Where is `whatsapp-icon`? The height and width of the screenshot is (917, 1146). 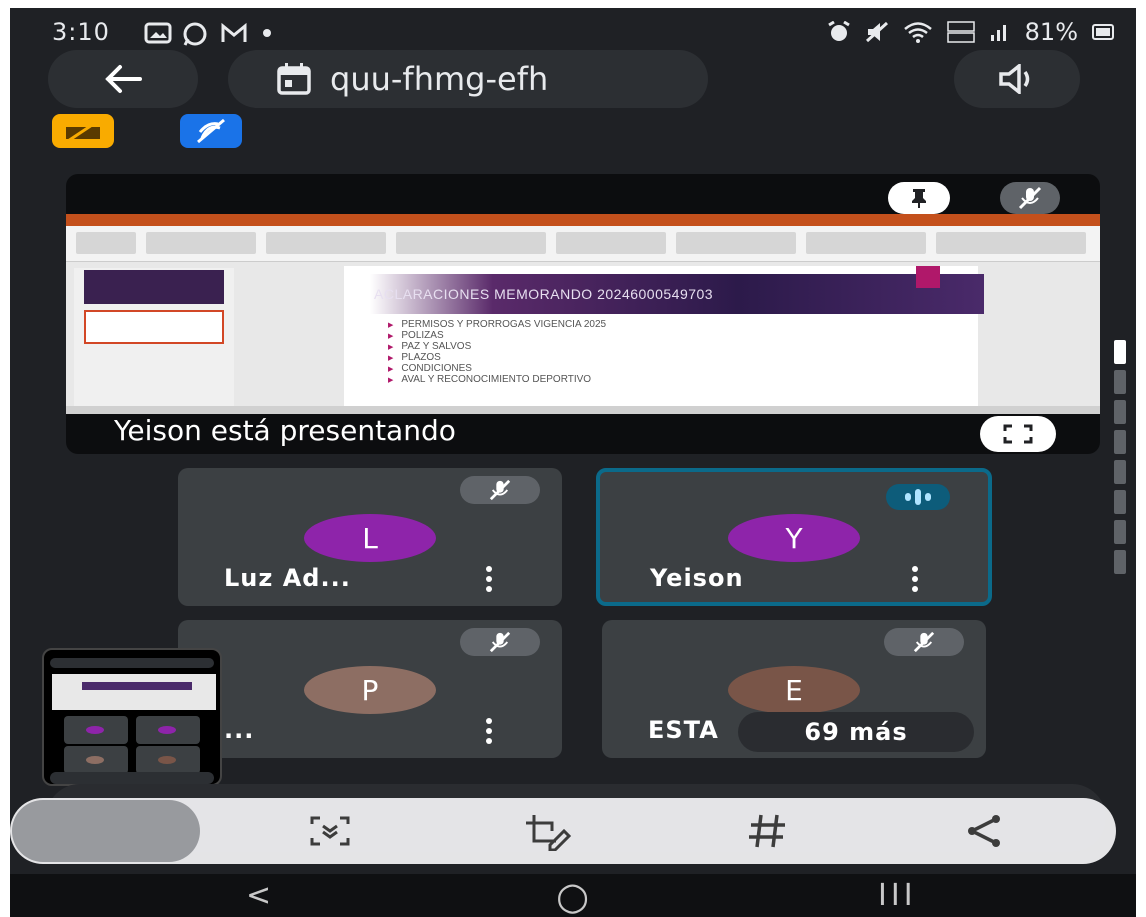
whatsapp-icon is located at coordinates (195, 34).